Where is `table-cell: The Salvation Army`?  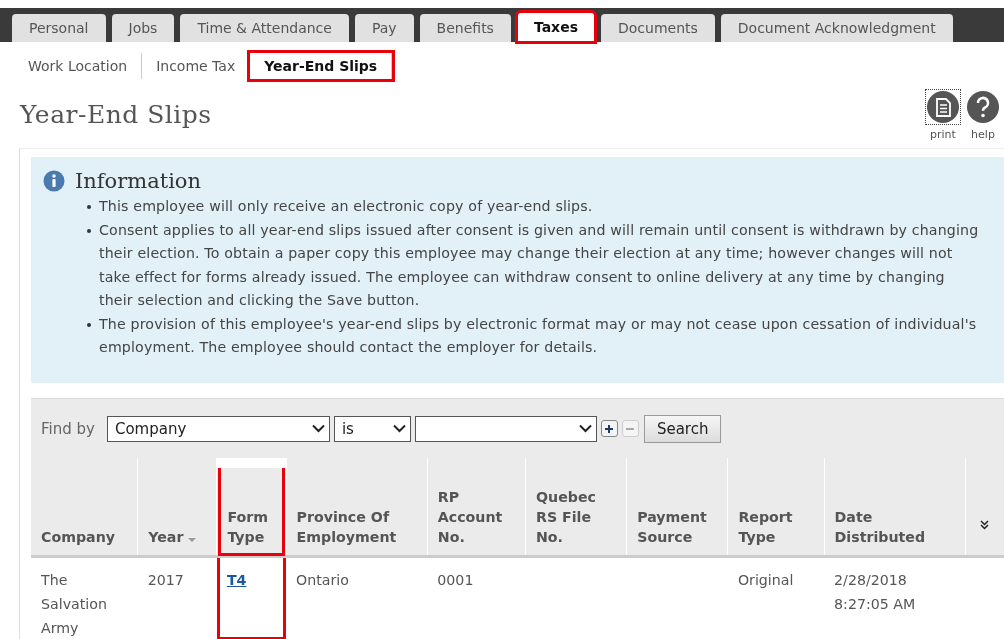
table-cell: The Salvation Army is located at coordinates (74, 604).